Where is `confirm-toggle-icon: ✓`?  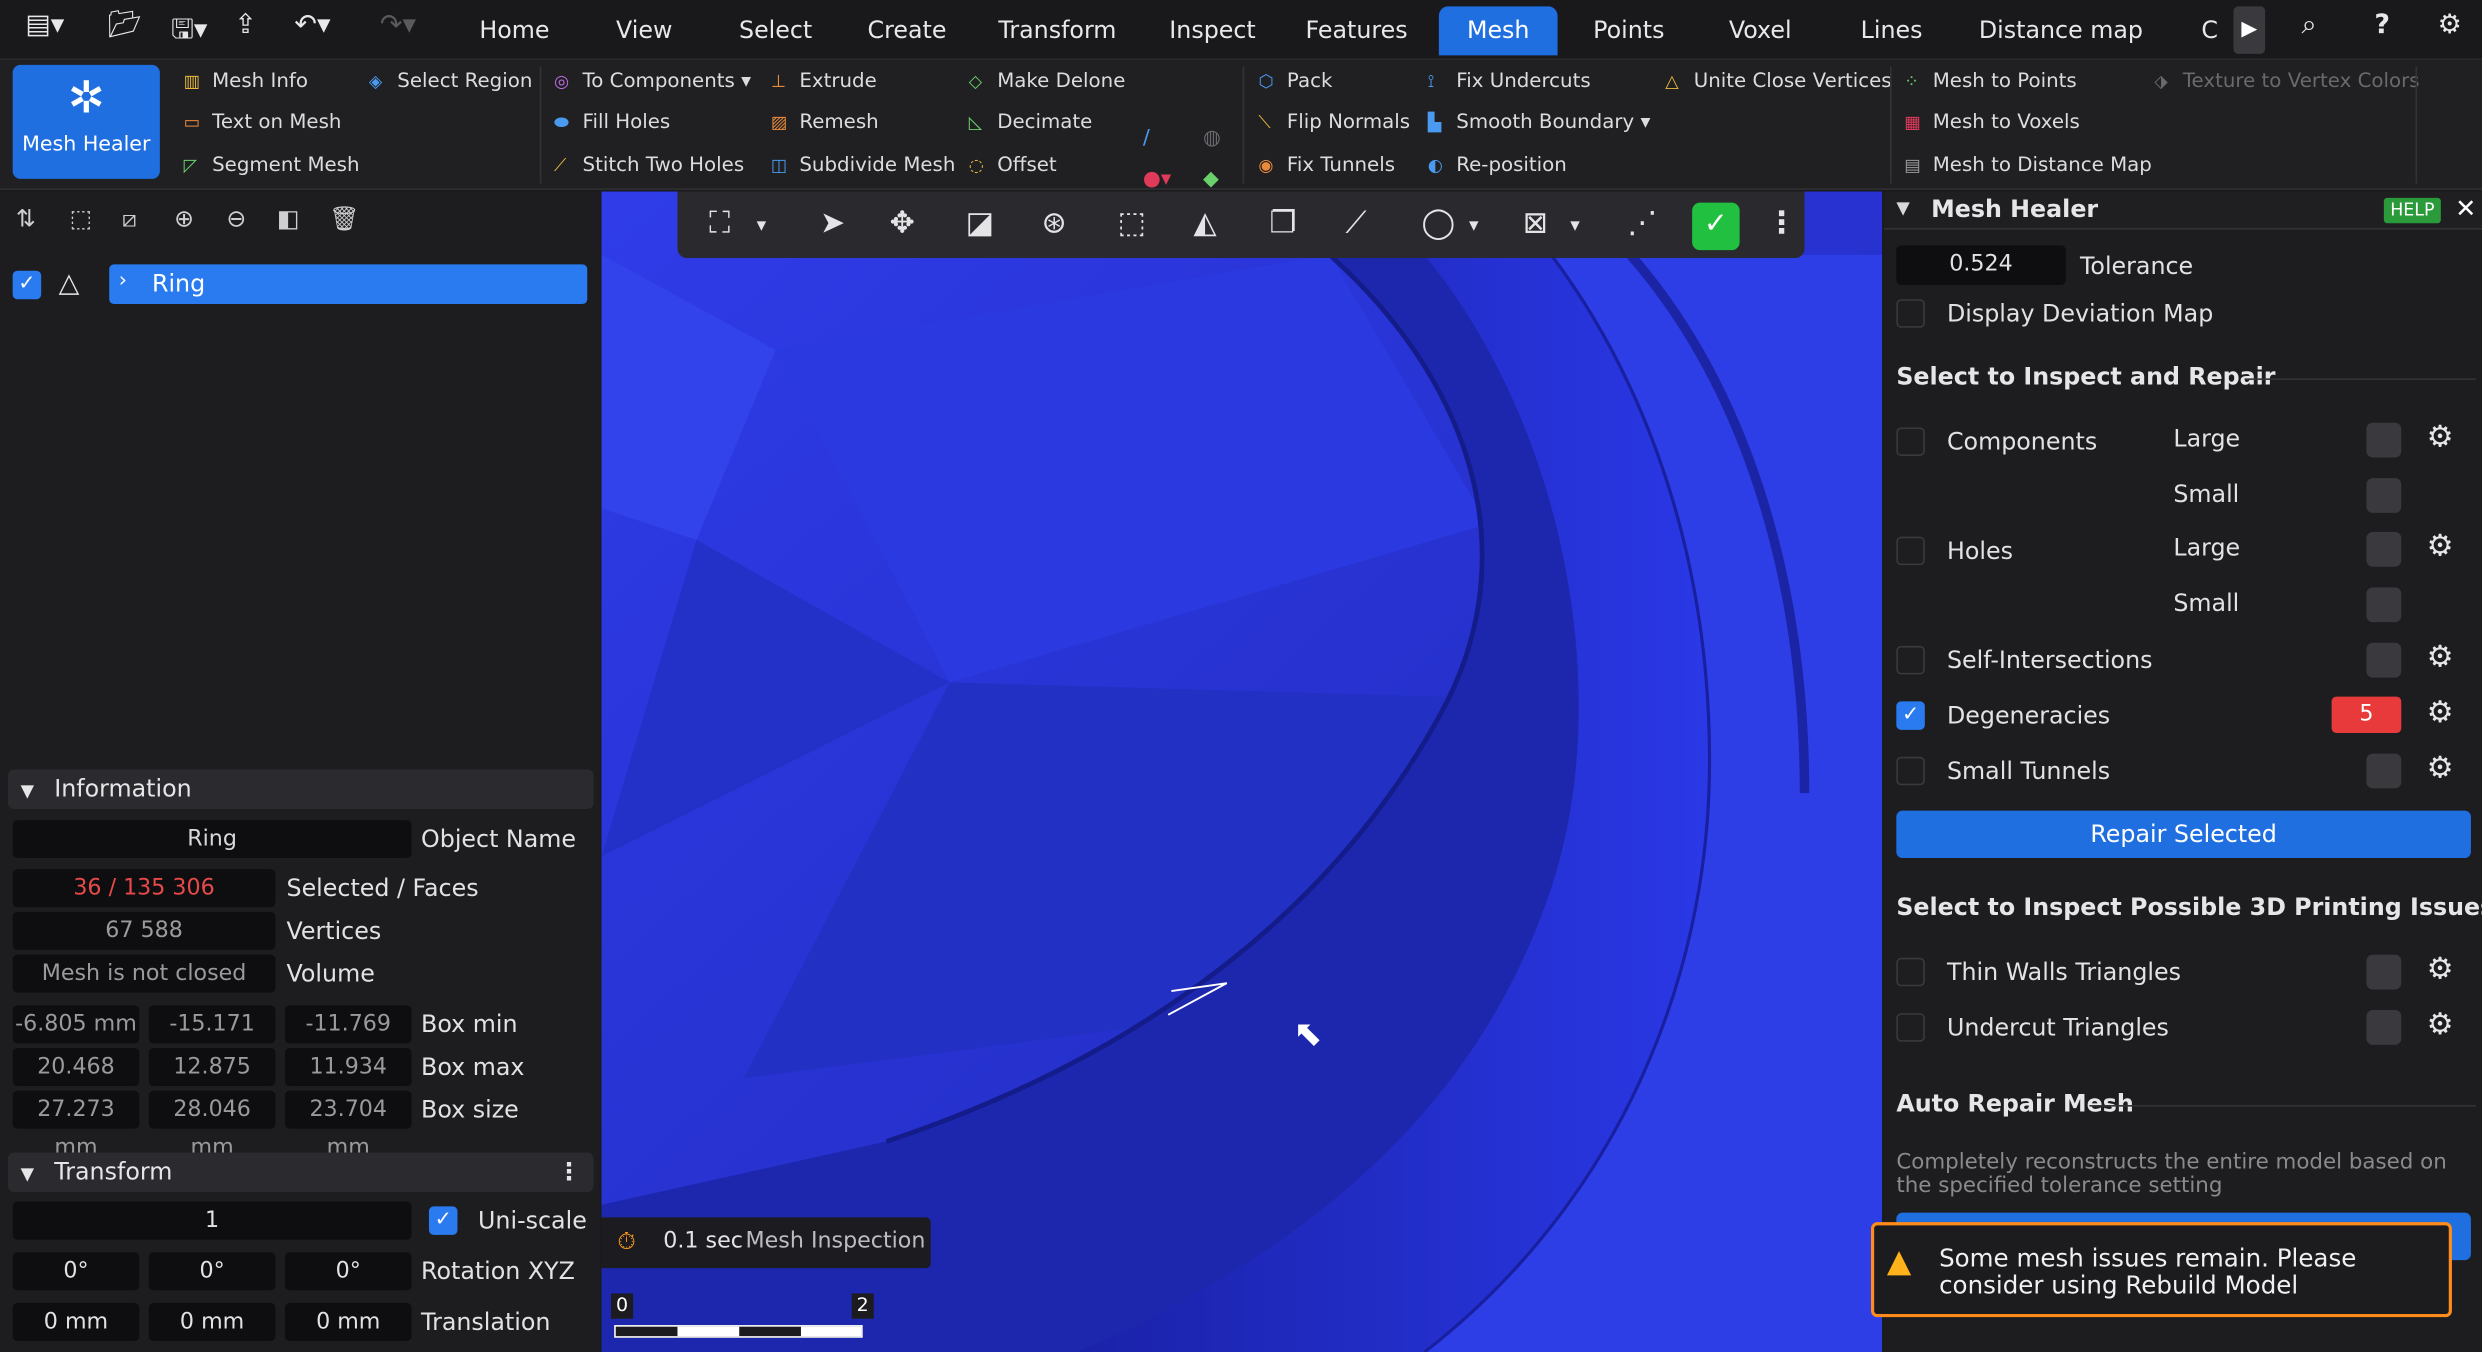 confirm-toggle-icon: ✓ is located at coordinates (1716, 226).